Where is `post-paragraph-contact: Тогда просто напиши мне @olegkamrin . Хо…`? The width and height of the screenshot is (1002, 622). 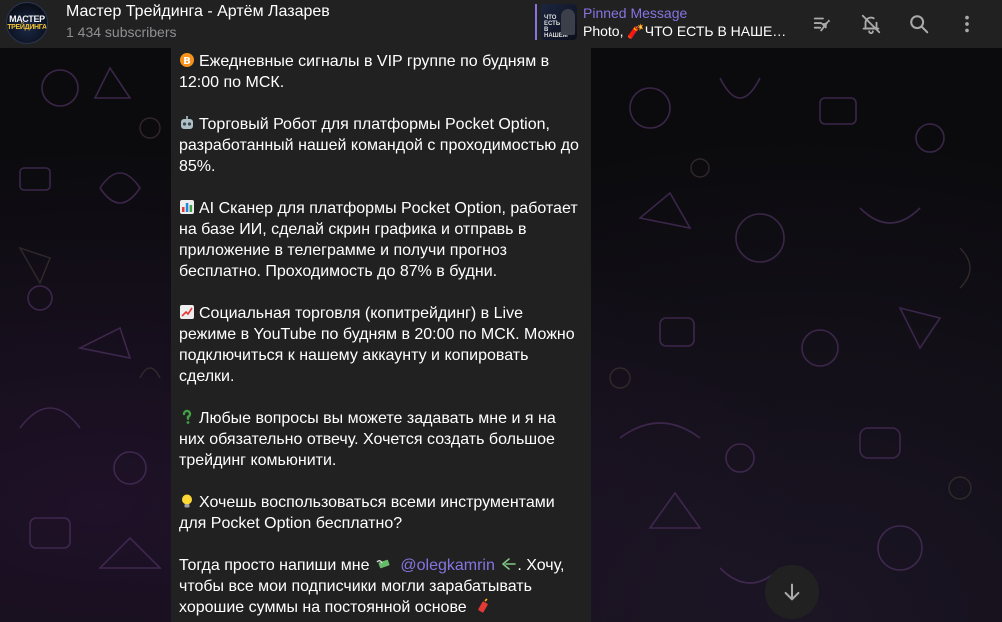
post-paragraph-contact: Тогда просто напиши мне @olegkamrin . Хо… is located at coordinates (380, 586).